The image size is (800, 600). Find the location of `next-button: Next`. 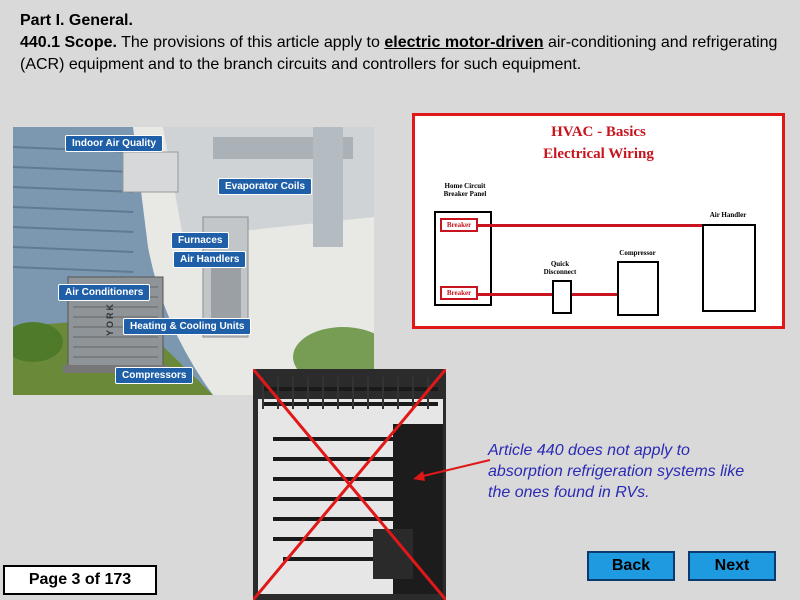

next-button: Next is located at coordinates (732, 566).